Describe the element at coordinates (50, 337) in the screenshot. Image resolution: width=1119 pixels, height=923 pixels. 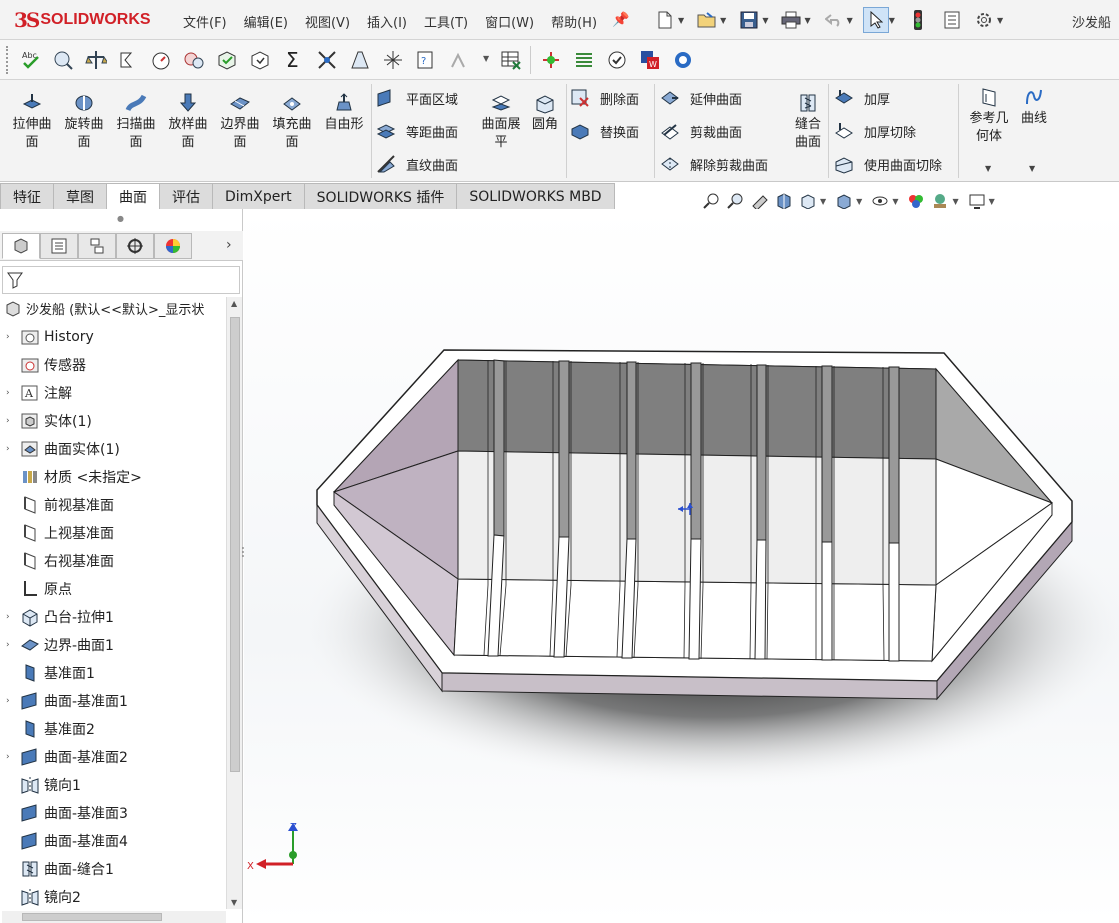
I see `tree-item-history: › History` at that location.